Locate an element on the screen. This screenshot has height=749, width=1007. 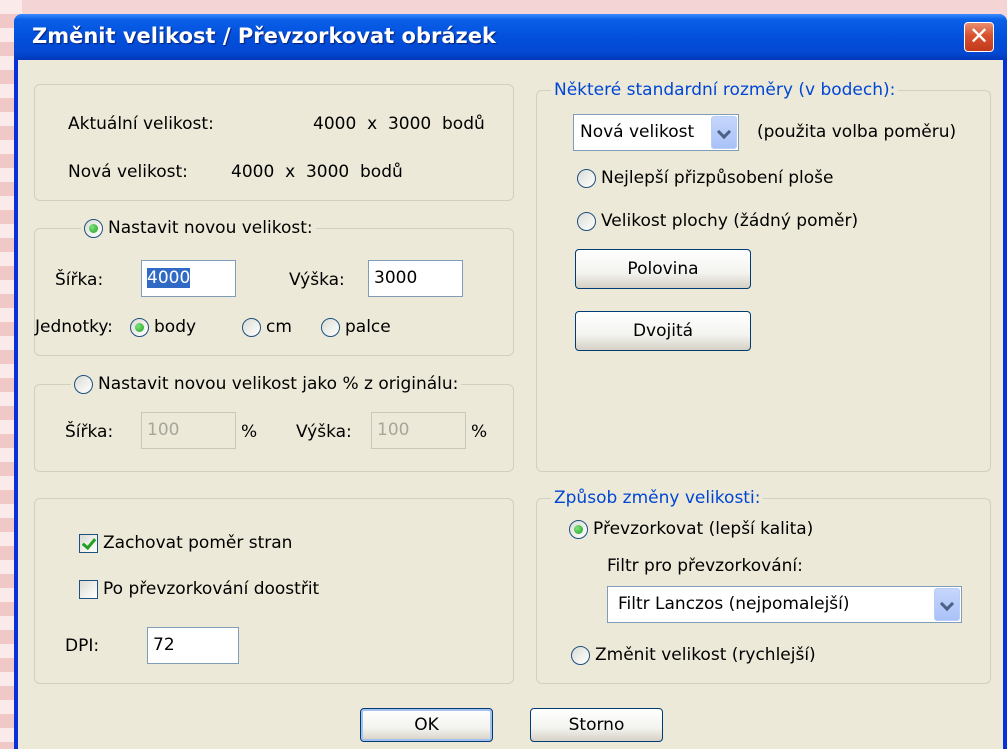
unit-radio-cm: cm is located at coordinates (267, 327).